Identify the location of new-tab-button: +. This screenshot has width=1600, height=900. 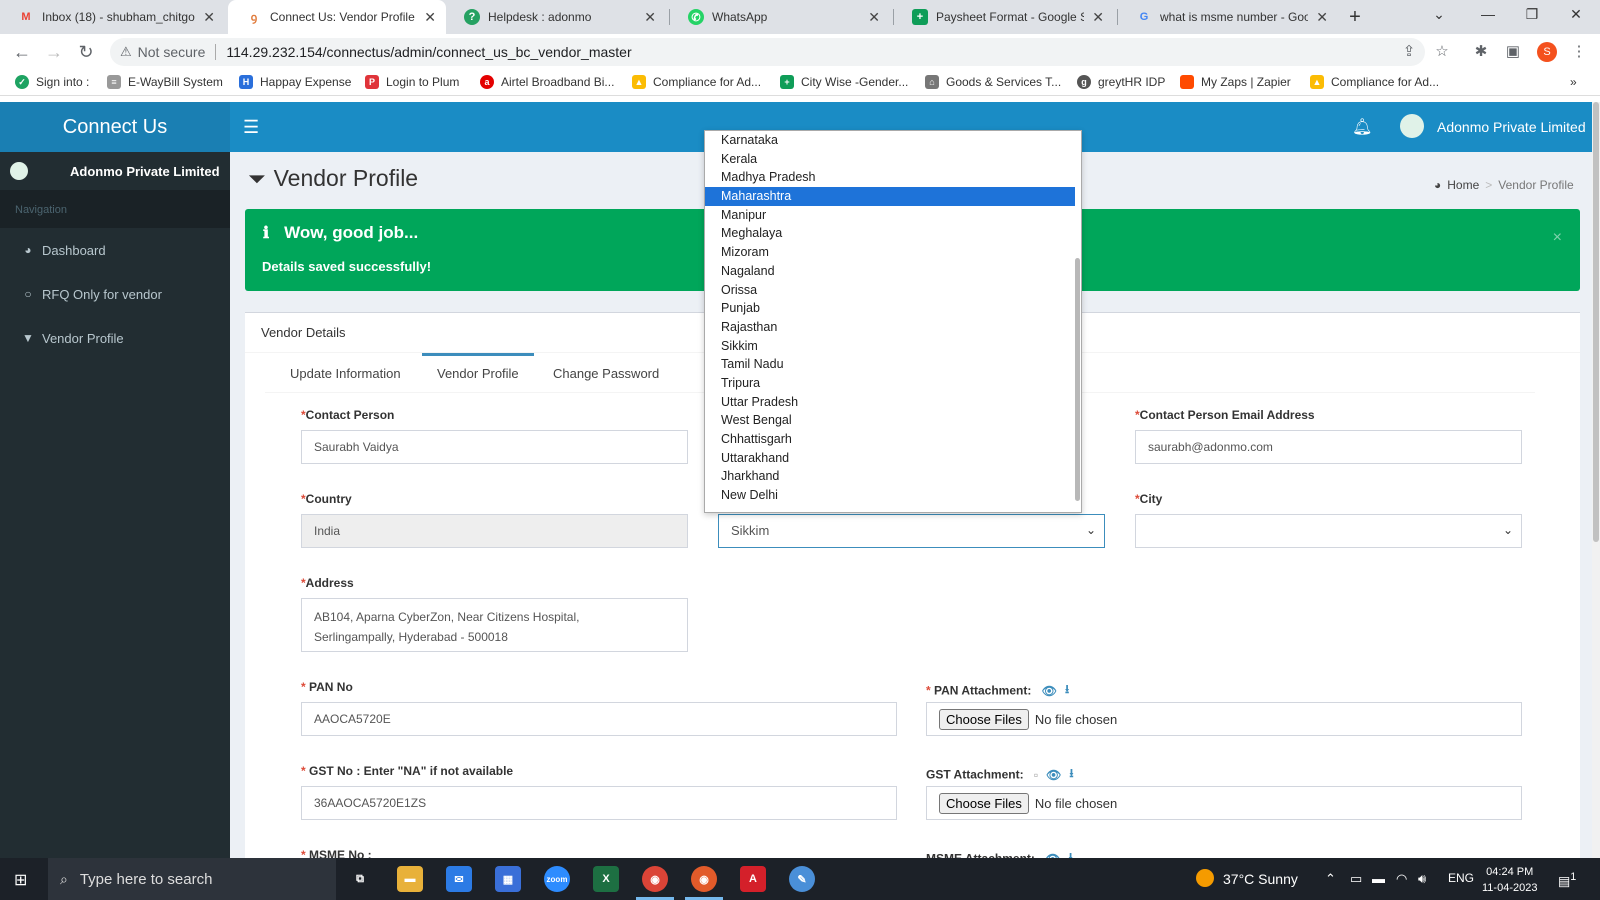
(1355, 17).